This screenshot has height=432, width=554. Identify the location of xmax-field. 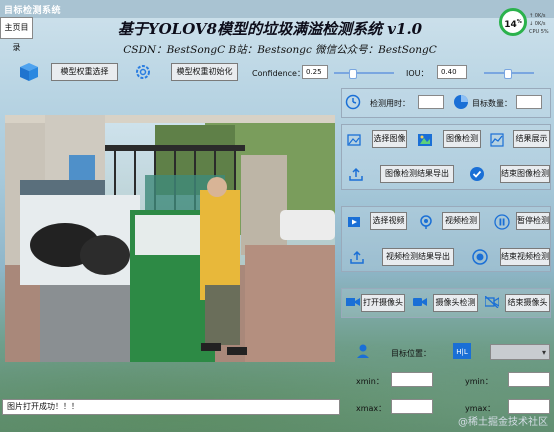
(412, 406).